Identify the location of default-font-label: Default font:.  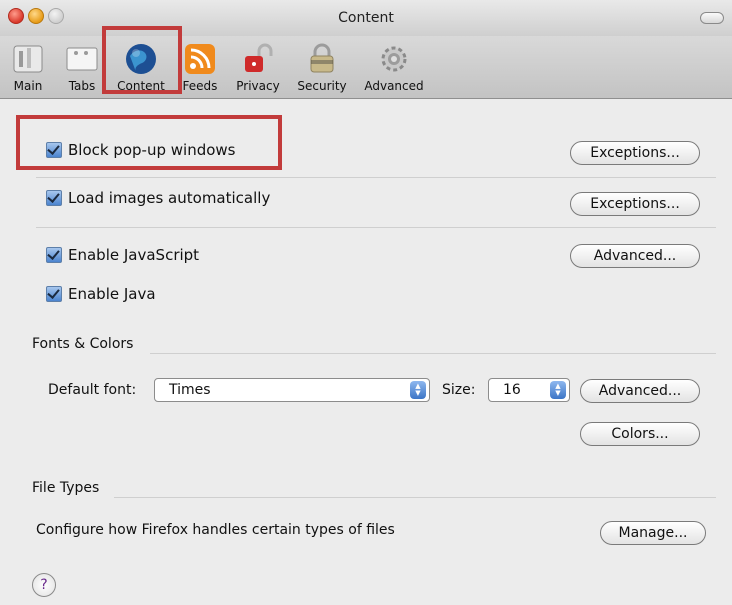
(92, 390).